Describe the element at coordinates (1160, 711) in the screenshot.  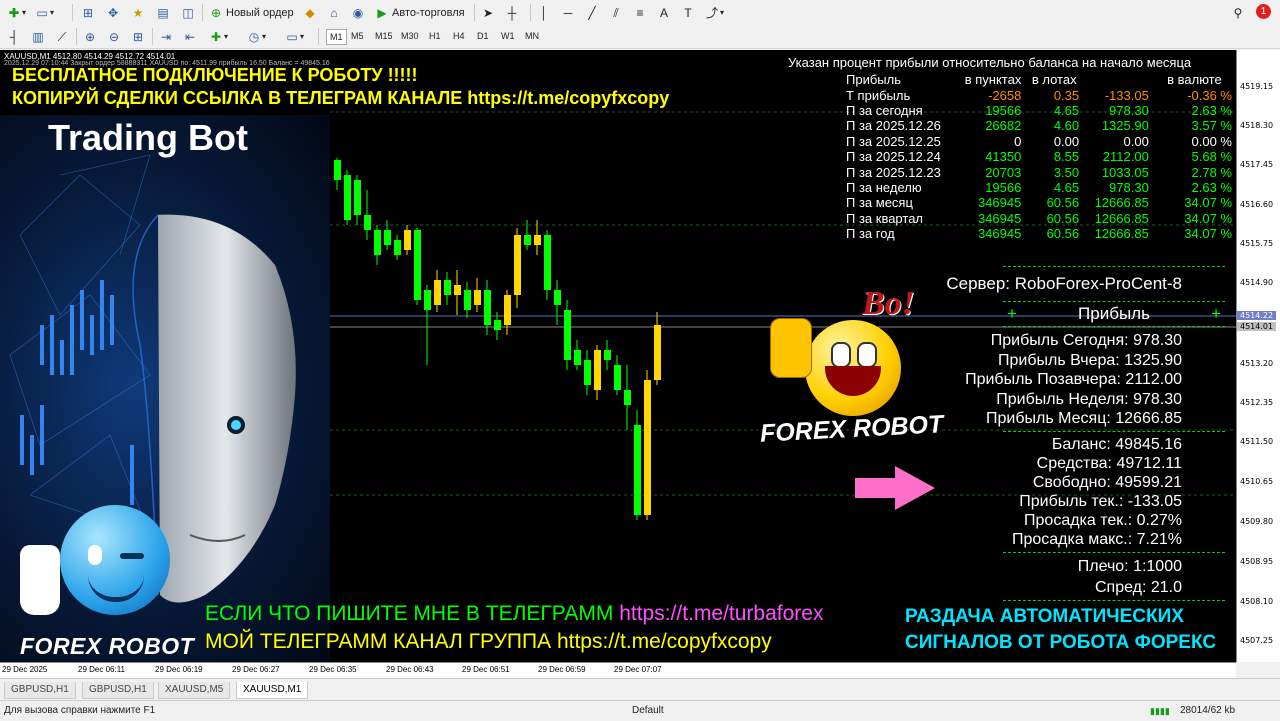
I see `connection-icon: ▮▮▮▮` at that location.